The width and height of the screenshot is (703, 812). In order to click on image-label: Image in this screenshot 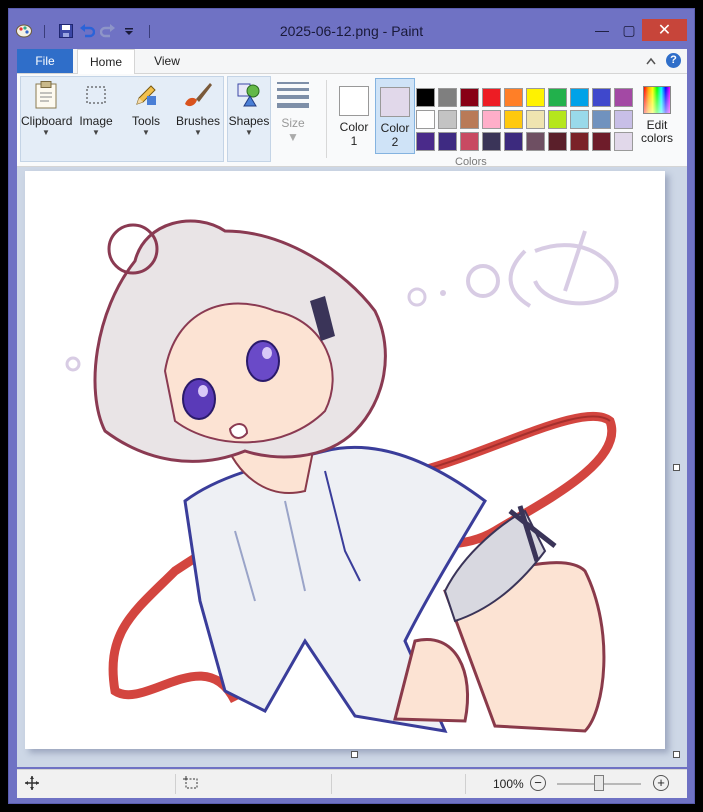, I will do `click(96, 121)`.